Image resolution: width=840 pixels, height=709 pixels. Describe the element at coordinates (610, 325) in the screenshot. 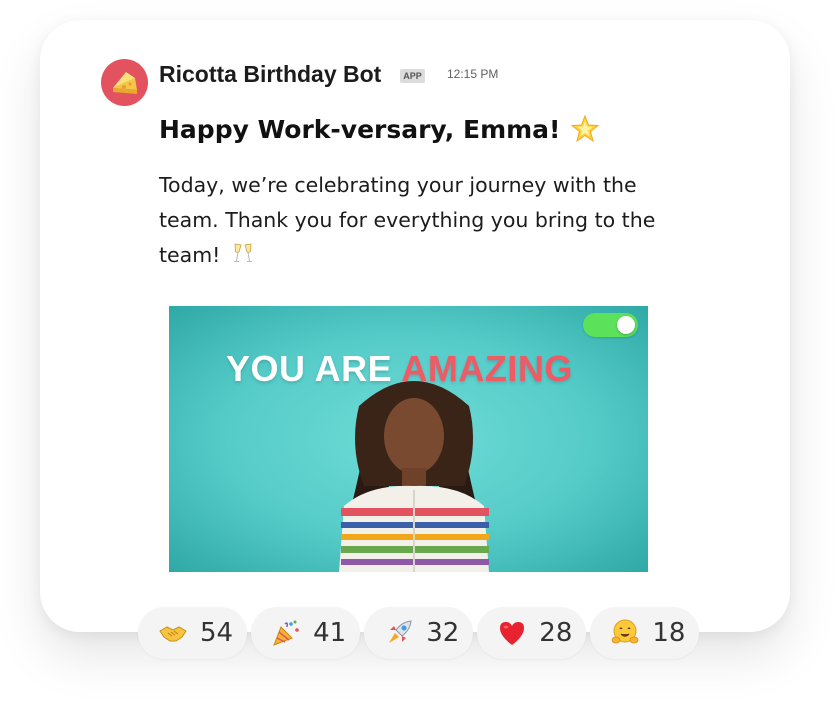

I see `gif-toggle` at that location.